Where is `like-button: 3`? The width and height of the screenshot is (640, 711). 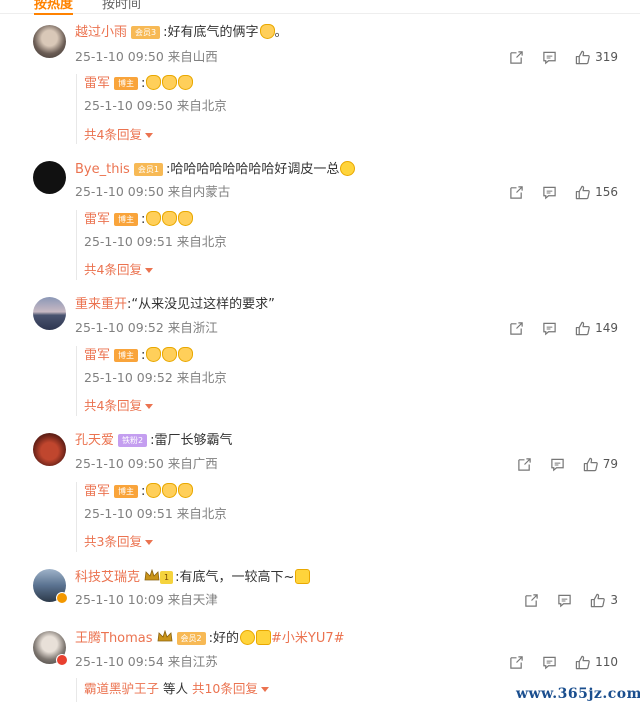
like-button: 3 is located at coordinates (604, 600).